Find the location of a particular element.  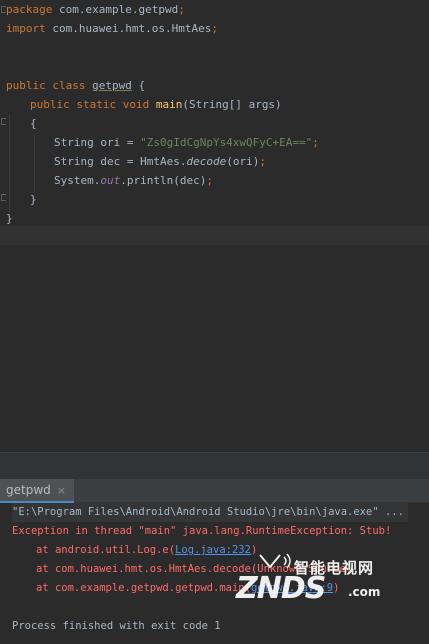

code-line-main-decl: public static void main(String[] args) is located at coordinates (156, 104).